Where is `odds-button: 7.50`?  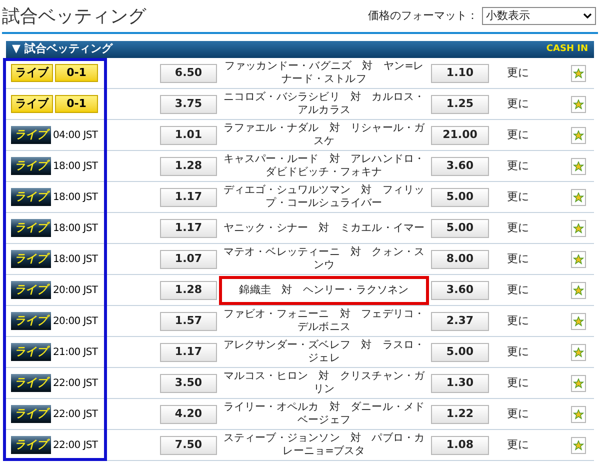
odds-button: 7.50 is located at coordinates (188, 445).